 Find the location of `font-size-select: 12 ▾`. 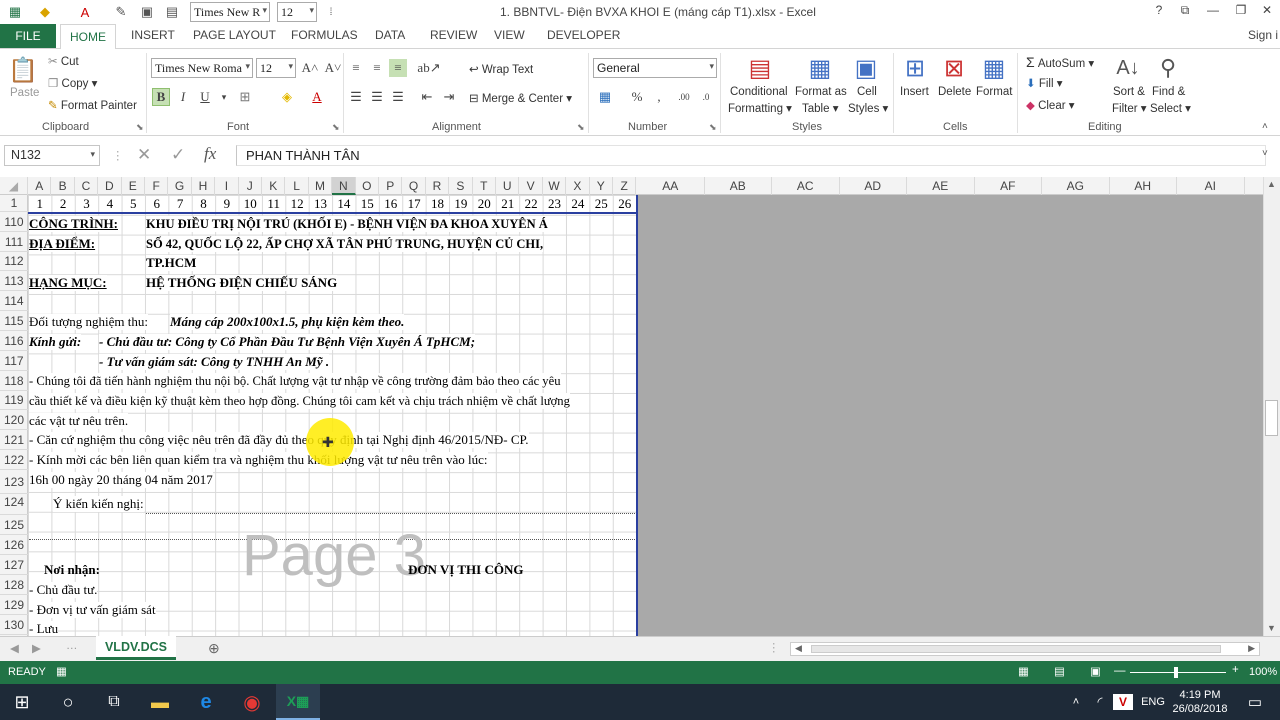

font-size-select: 12 ▾ is located at coordinates (276, 68).